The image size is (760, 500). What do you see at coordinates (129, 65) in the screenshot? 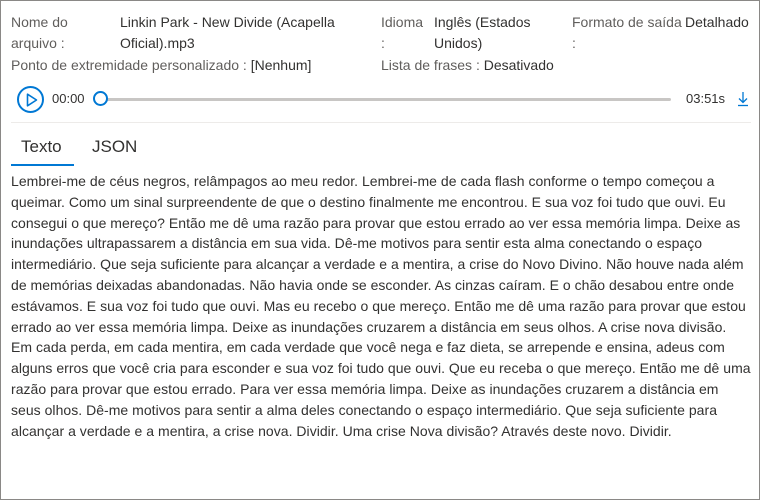
I see `endpoint-label: Ponto de extremidade personalizado :` at bounding box center [129, 65].